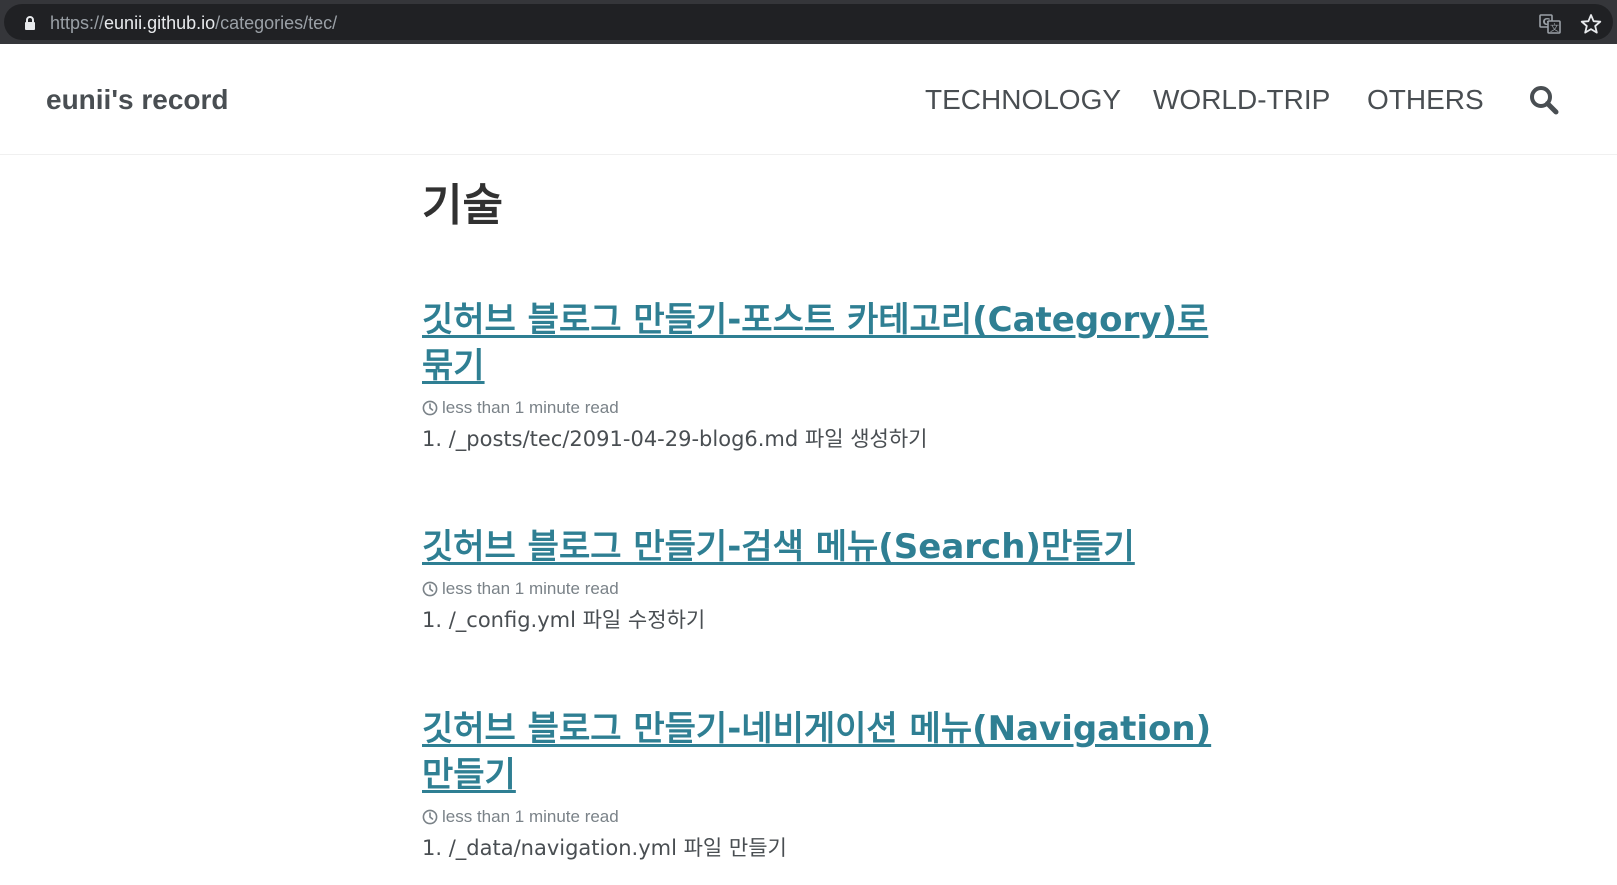 The height and width of the screenshot is (885, 1617). Describe the element at coordinates (30, 23) in the screenshot. I see `lock-icon` at that location.